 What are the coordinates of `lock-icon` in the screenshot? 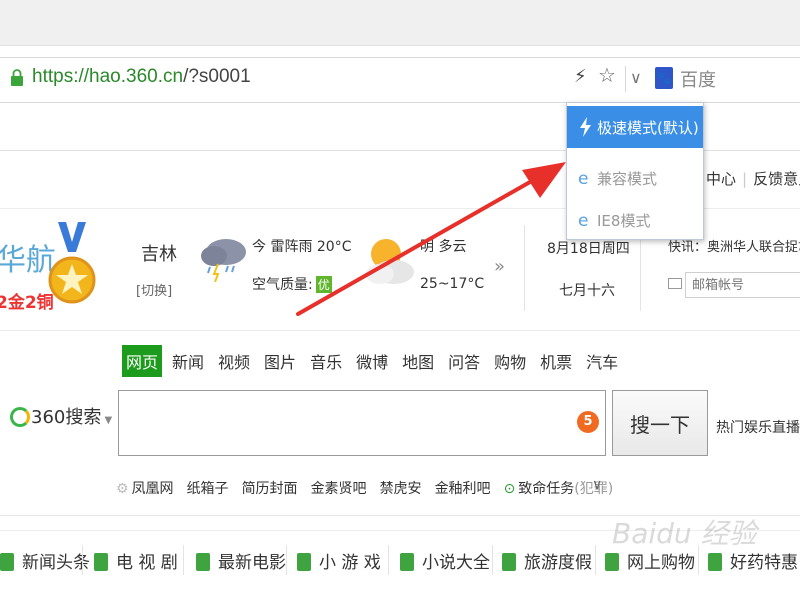 It's located at (17, 77).